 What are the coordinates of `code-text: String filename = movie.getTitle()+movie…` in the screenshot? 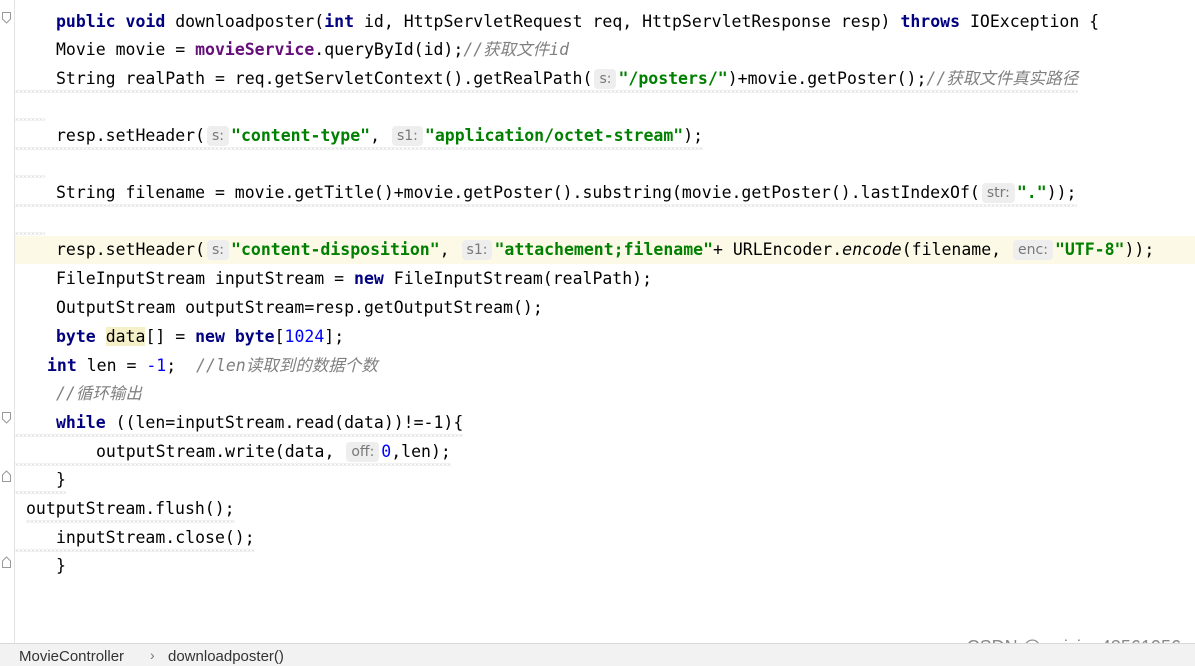 It's located at (518, 192).